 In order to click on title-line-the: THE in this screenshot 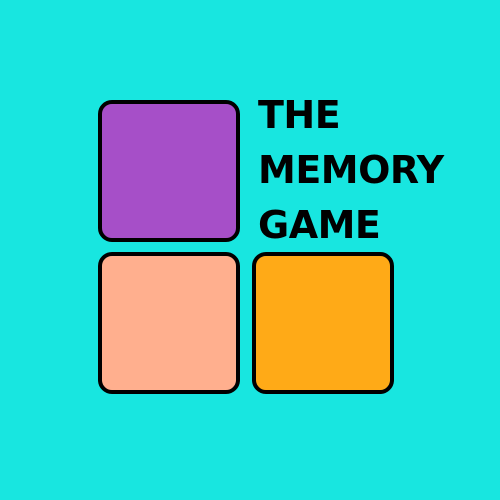, I will do `click(299, 115)`.